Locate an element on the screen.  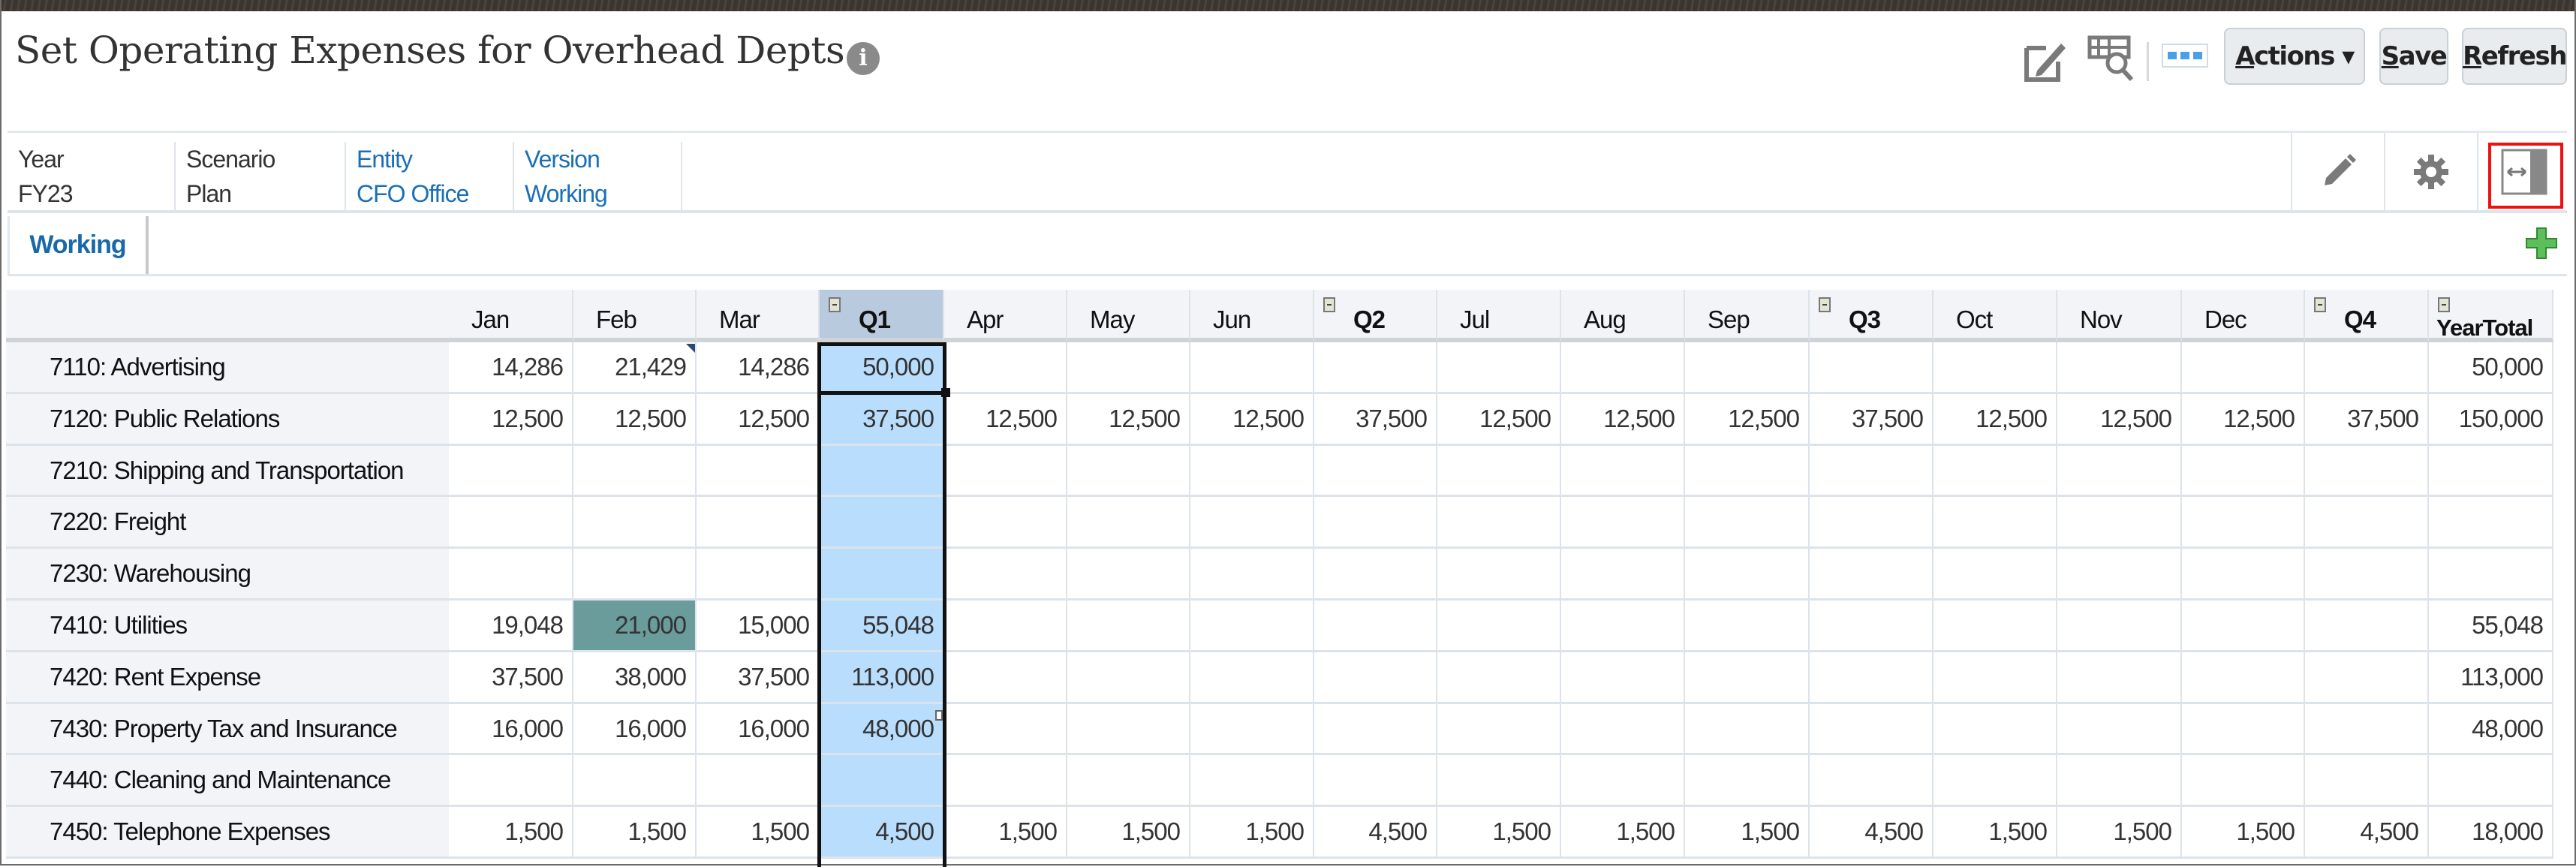
more-icon is located at coordinates (2185, 56).